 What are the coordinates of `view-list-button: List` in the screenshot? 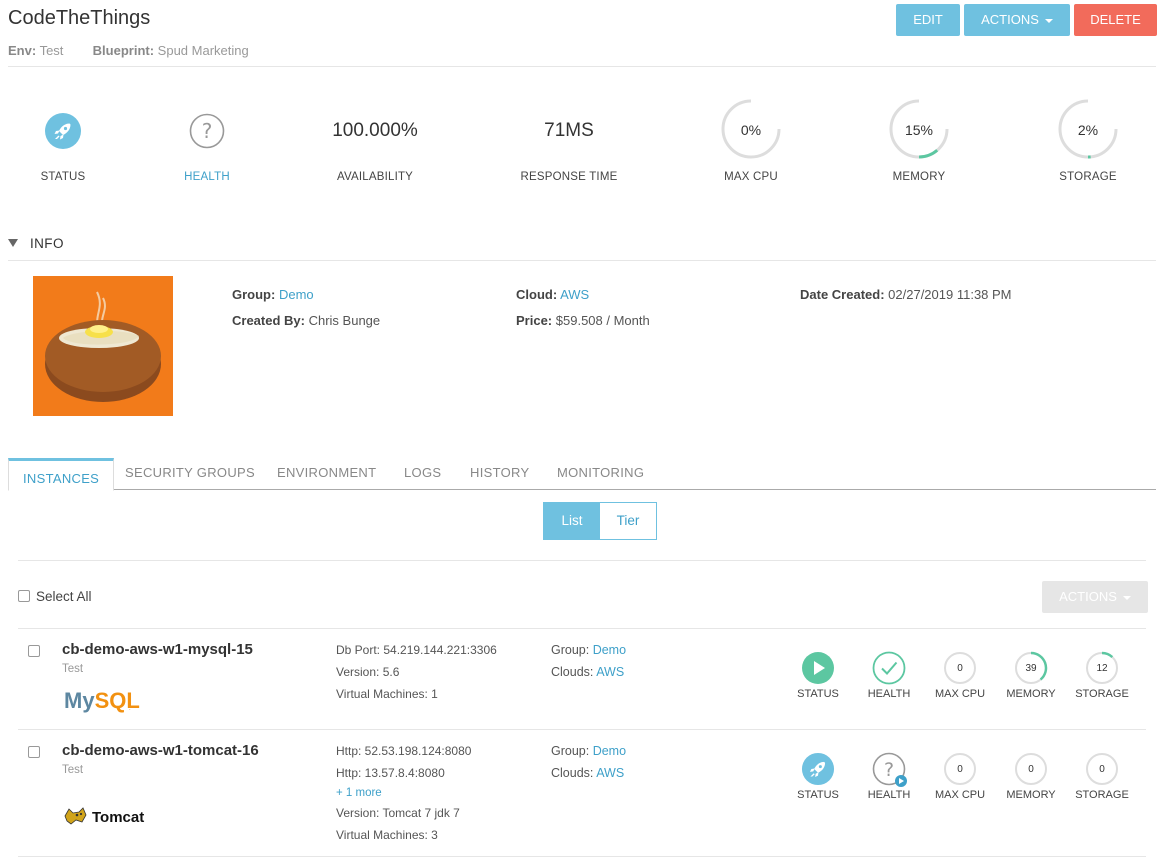 It's located at (572, 521).